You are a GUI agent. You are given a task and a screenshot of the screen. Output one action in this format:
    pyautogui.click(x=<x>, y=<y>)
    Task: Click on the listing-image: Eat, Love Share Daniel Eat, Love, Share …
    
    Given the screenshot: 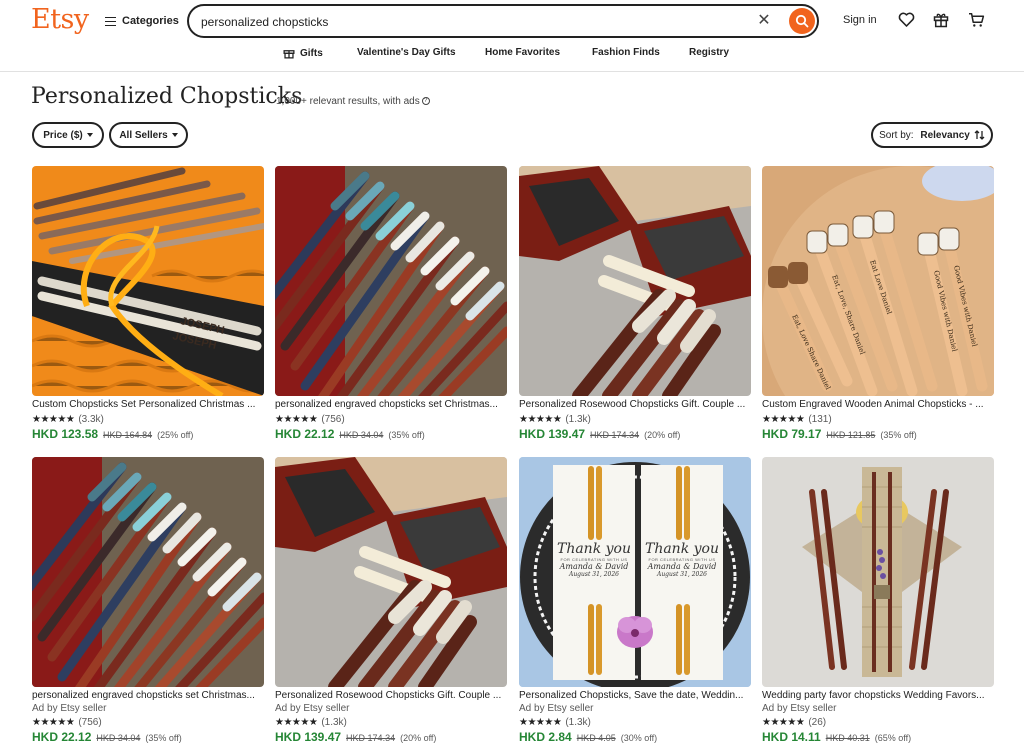 What is the action you would take?
    pyautogui.click(x=878, y=281)
    